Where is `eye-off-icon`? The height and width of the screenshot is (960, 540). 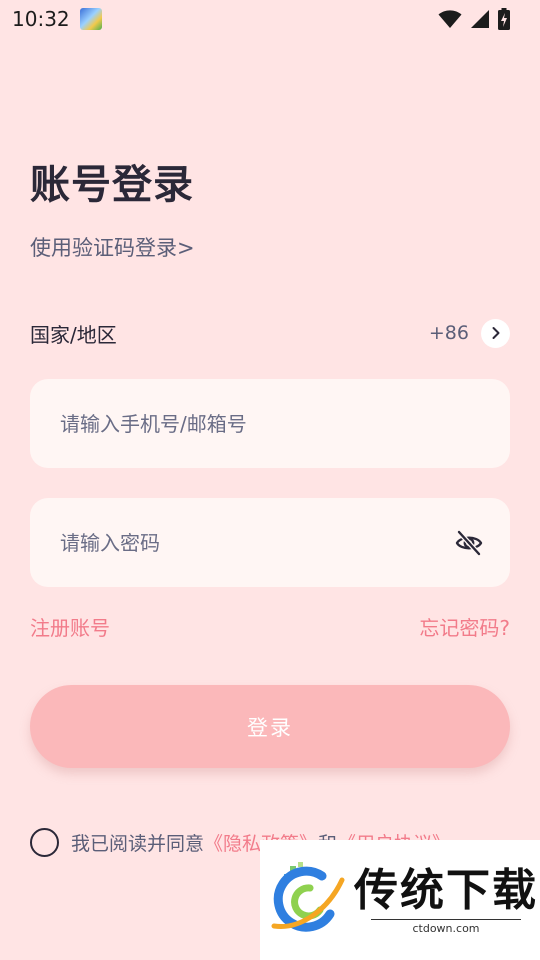
eye-off-icon is located at coordinates (469, 543).